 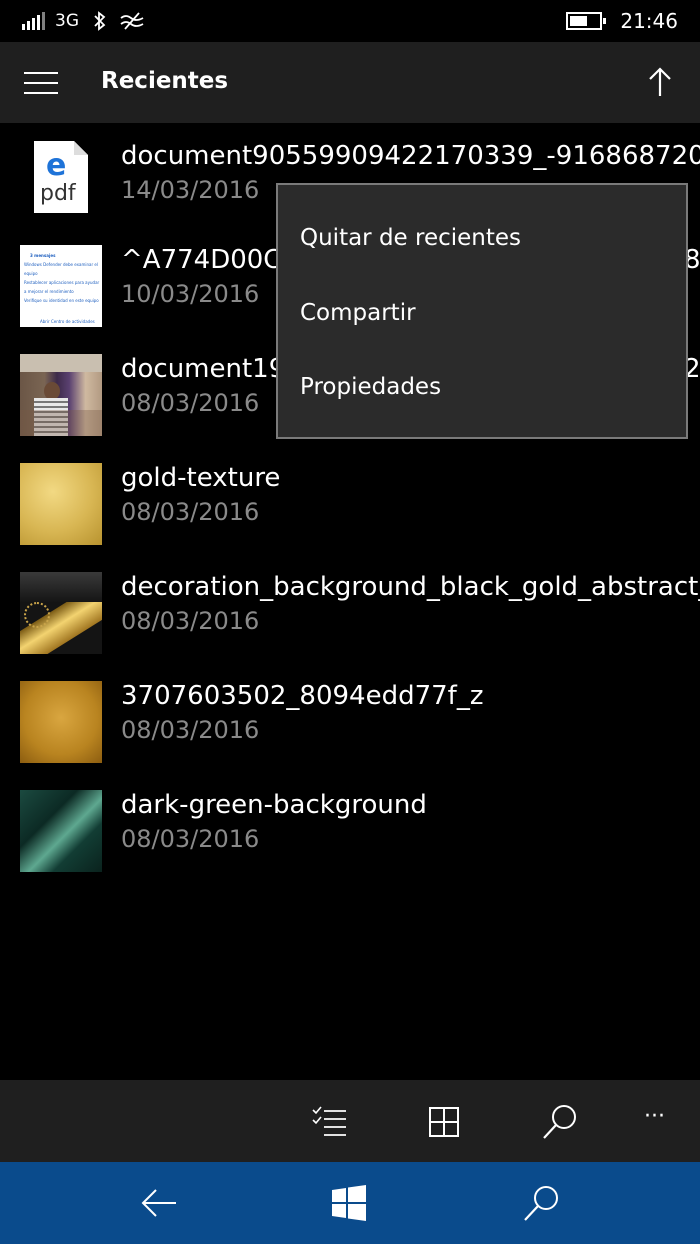 What do you see at coordinates (330, 1122) in the screenshot?
I see `select-icon` at bounding box center [330, 1122].